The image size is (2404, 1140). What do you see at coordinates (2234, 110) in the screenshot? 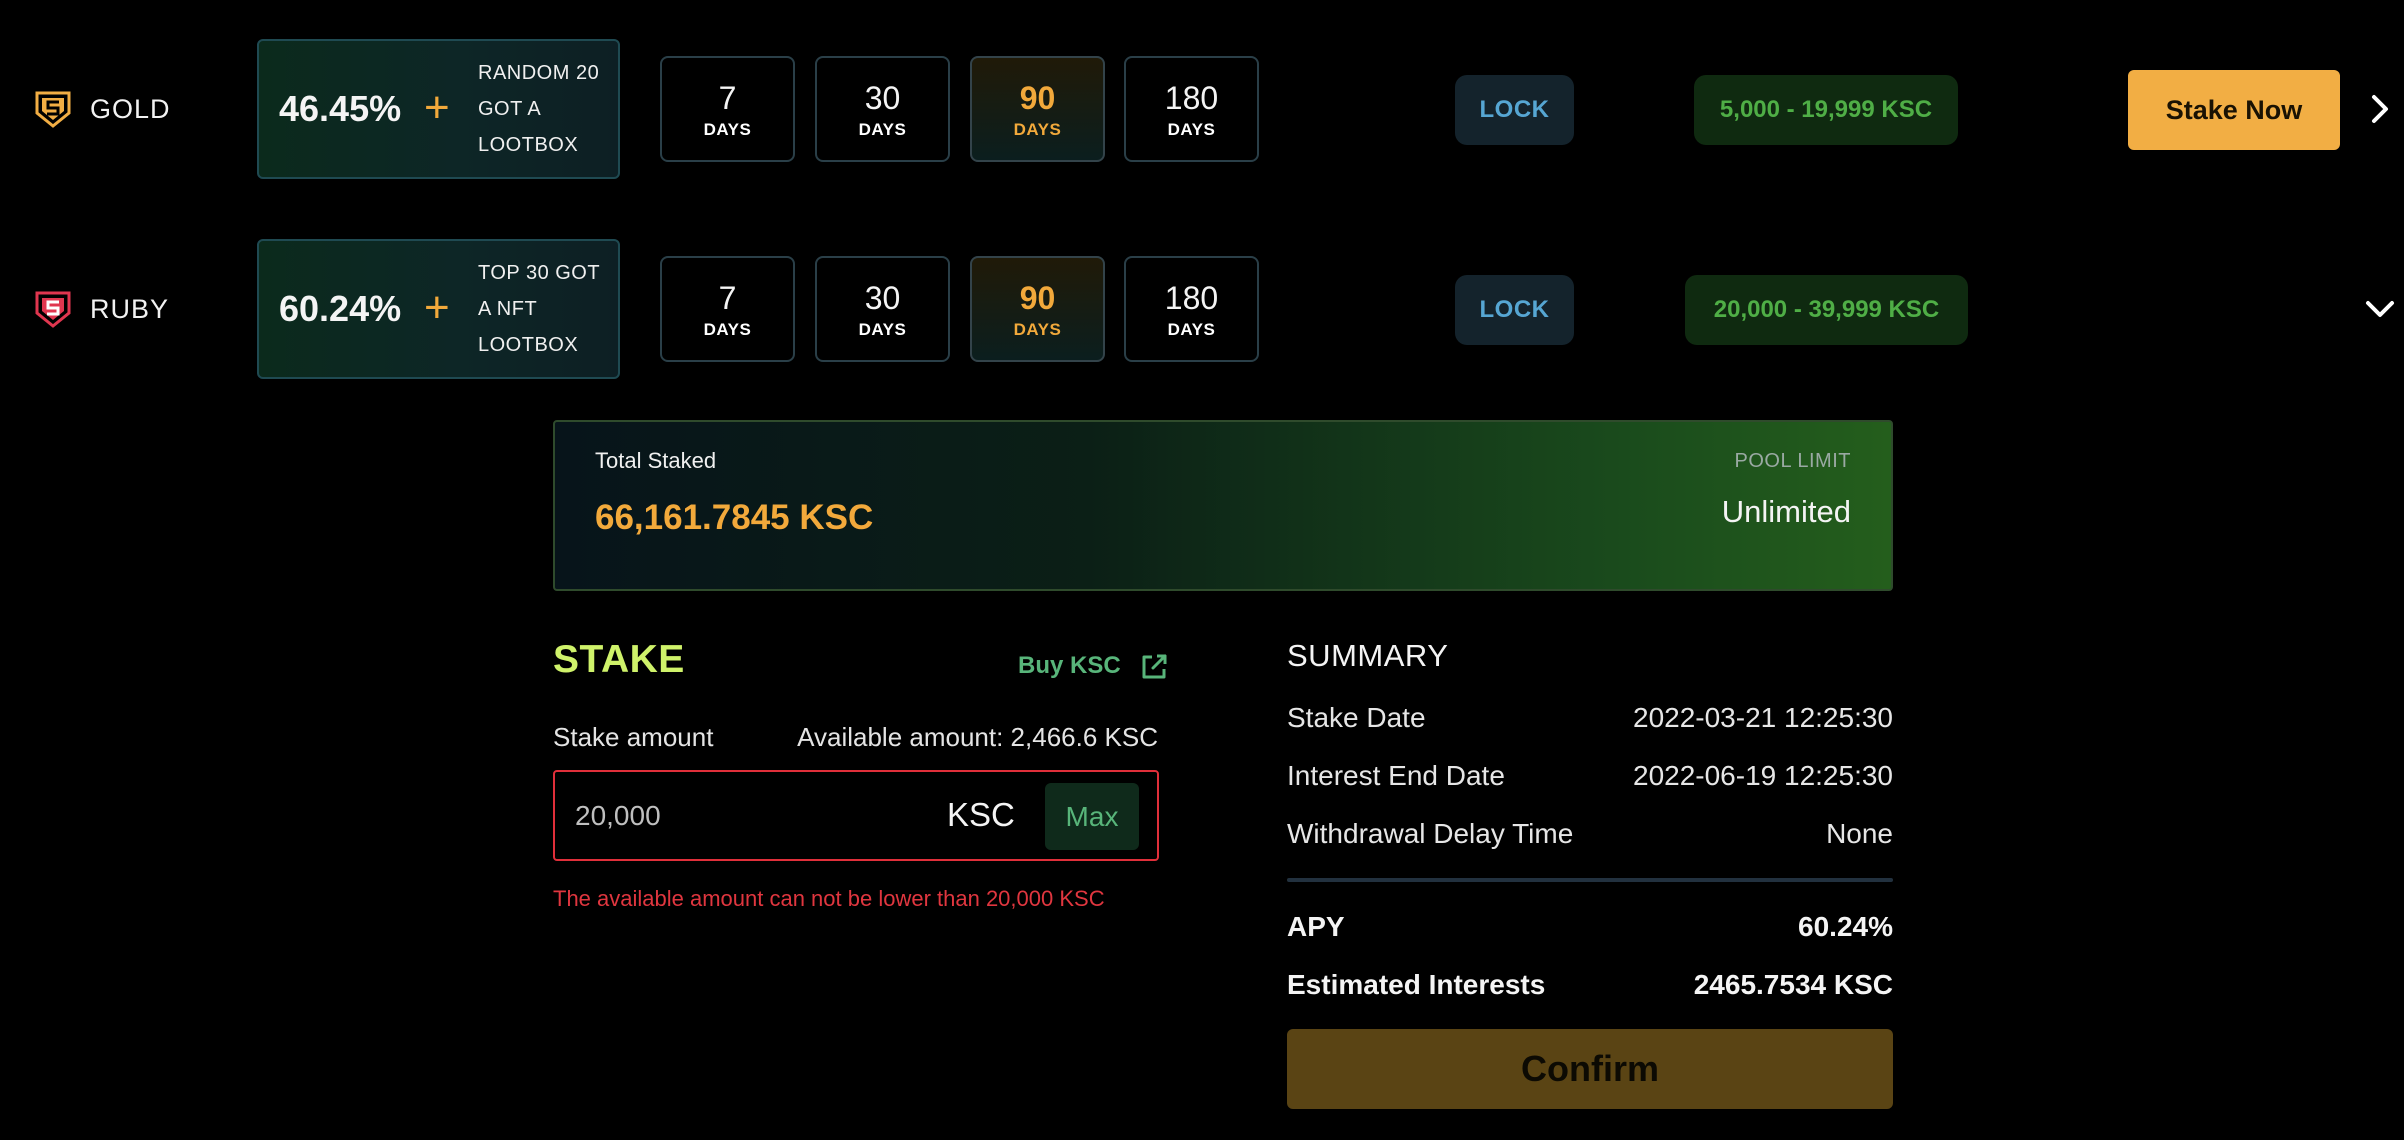
I see `stake-now-button: Stake Now` at bounding box center [2234, 110].